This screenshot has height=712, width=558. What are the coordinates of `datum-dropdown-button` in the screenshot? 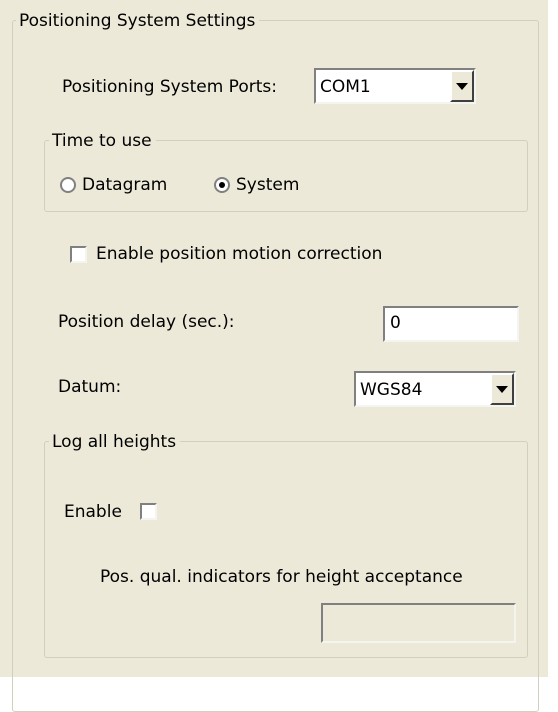 It's located at (502, 389).